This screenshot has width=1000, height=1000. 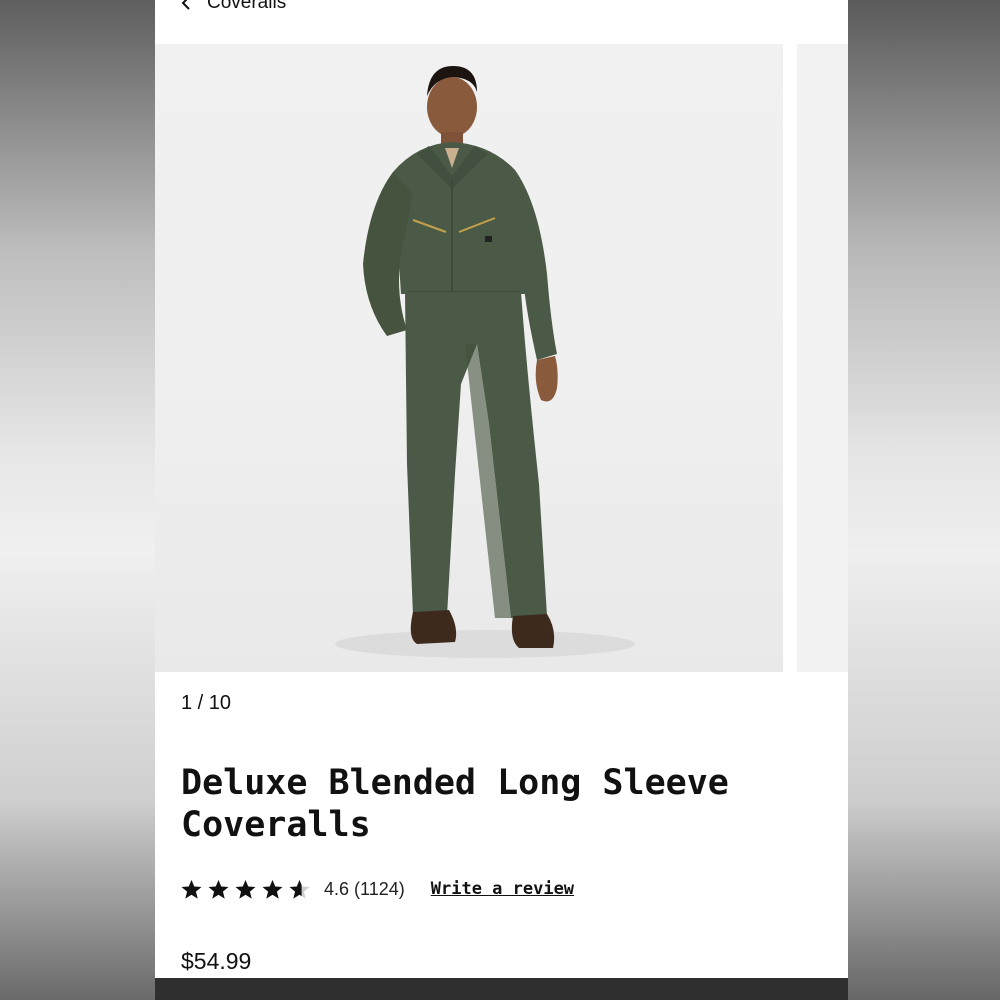 I want to click on rating-value: 4.6 (1124), so click(x=364, y=889).